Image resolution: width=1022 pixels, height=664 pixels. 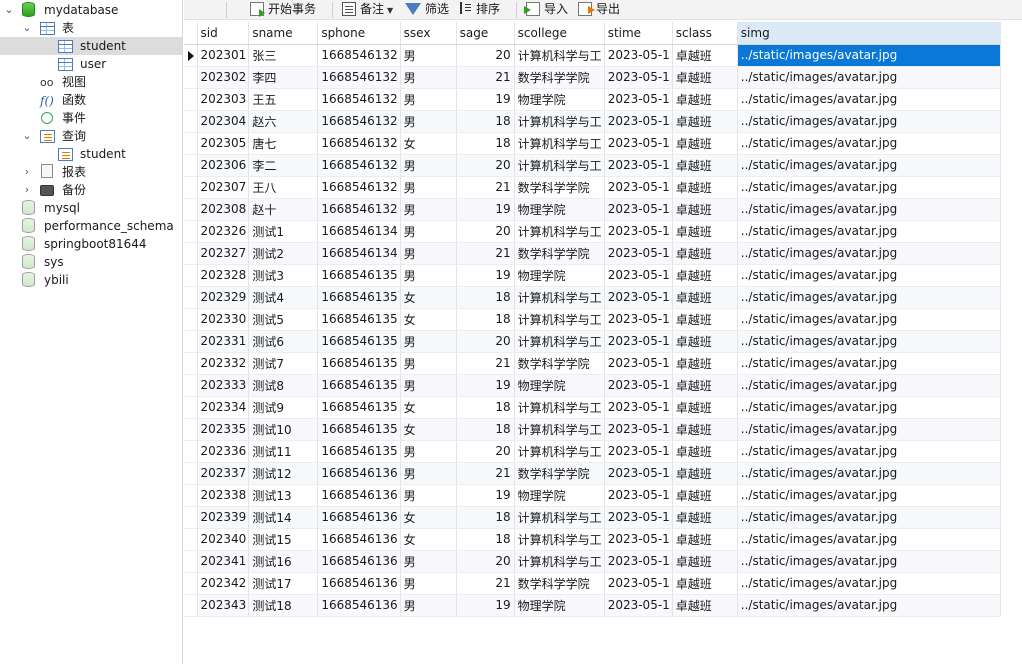 What do you see at coordinates (359, 33) in the screenshot?
I see `column-header-sphone: sphone` at bounding box center [359, 33].